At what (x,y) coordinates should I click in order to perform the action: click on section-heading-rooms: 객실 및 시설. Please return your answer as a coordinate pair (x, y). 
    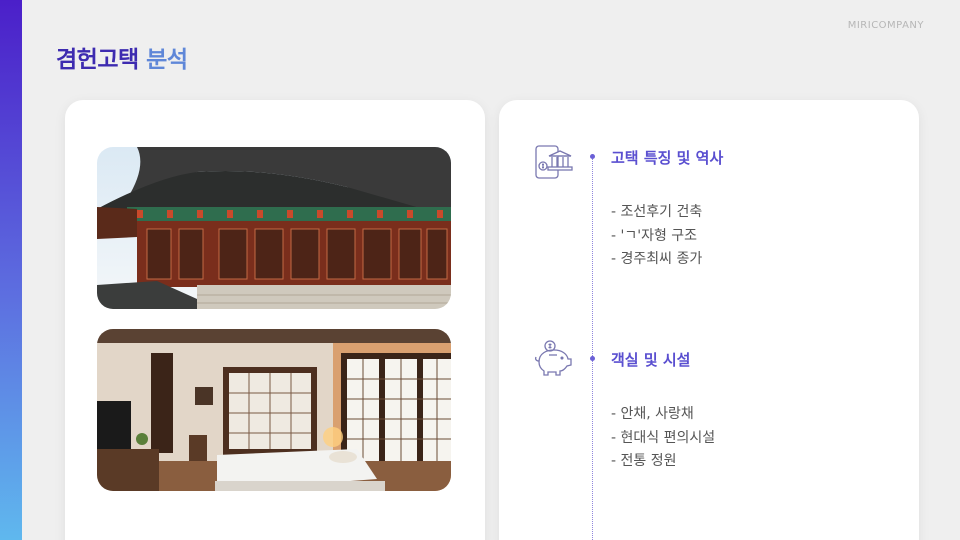
    Looking at the image, I should click on (651, 360).